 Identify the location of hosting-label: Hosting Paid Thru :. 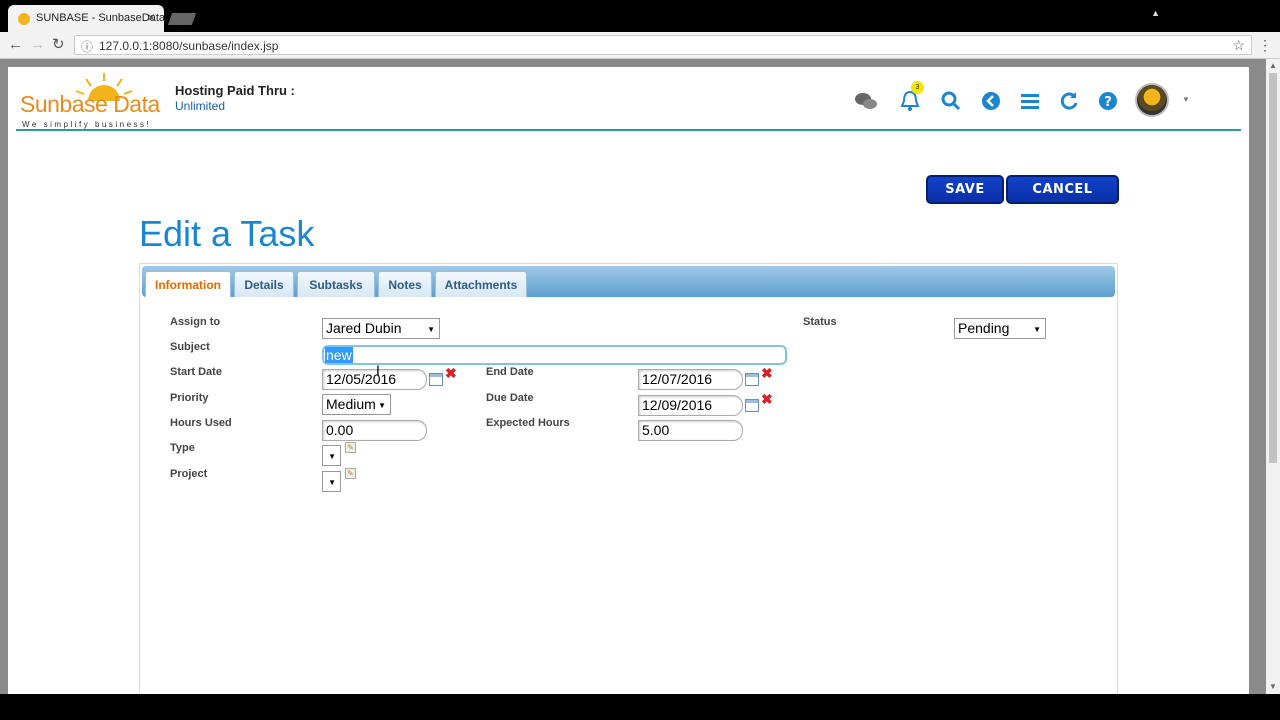
(235, 90).